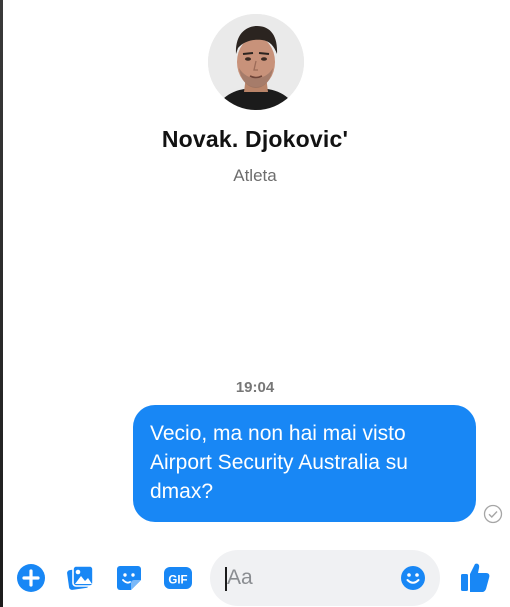  I want to click on message-input-box, so click(325, 578).